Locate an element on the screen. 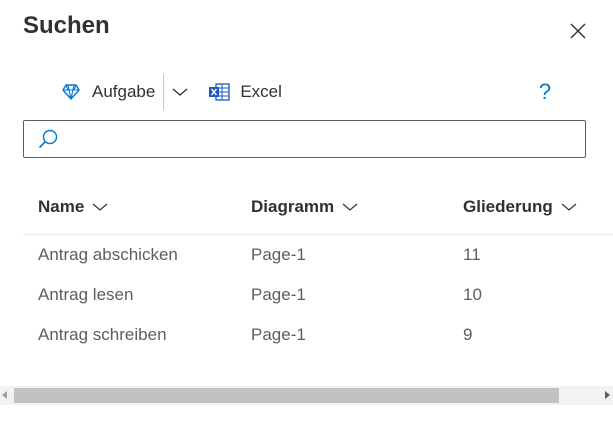  cell-outline: 10 is located at coordinates (472, 294).